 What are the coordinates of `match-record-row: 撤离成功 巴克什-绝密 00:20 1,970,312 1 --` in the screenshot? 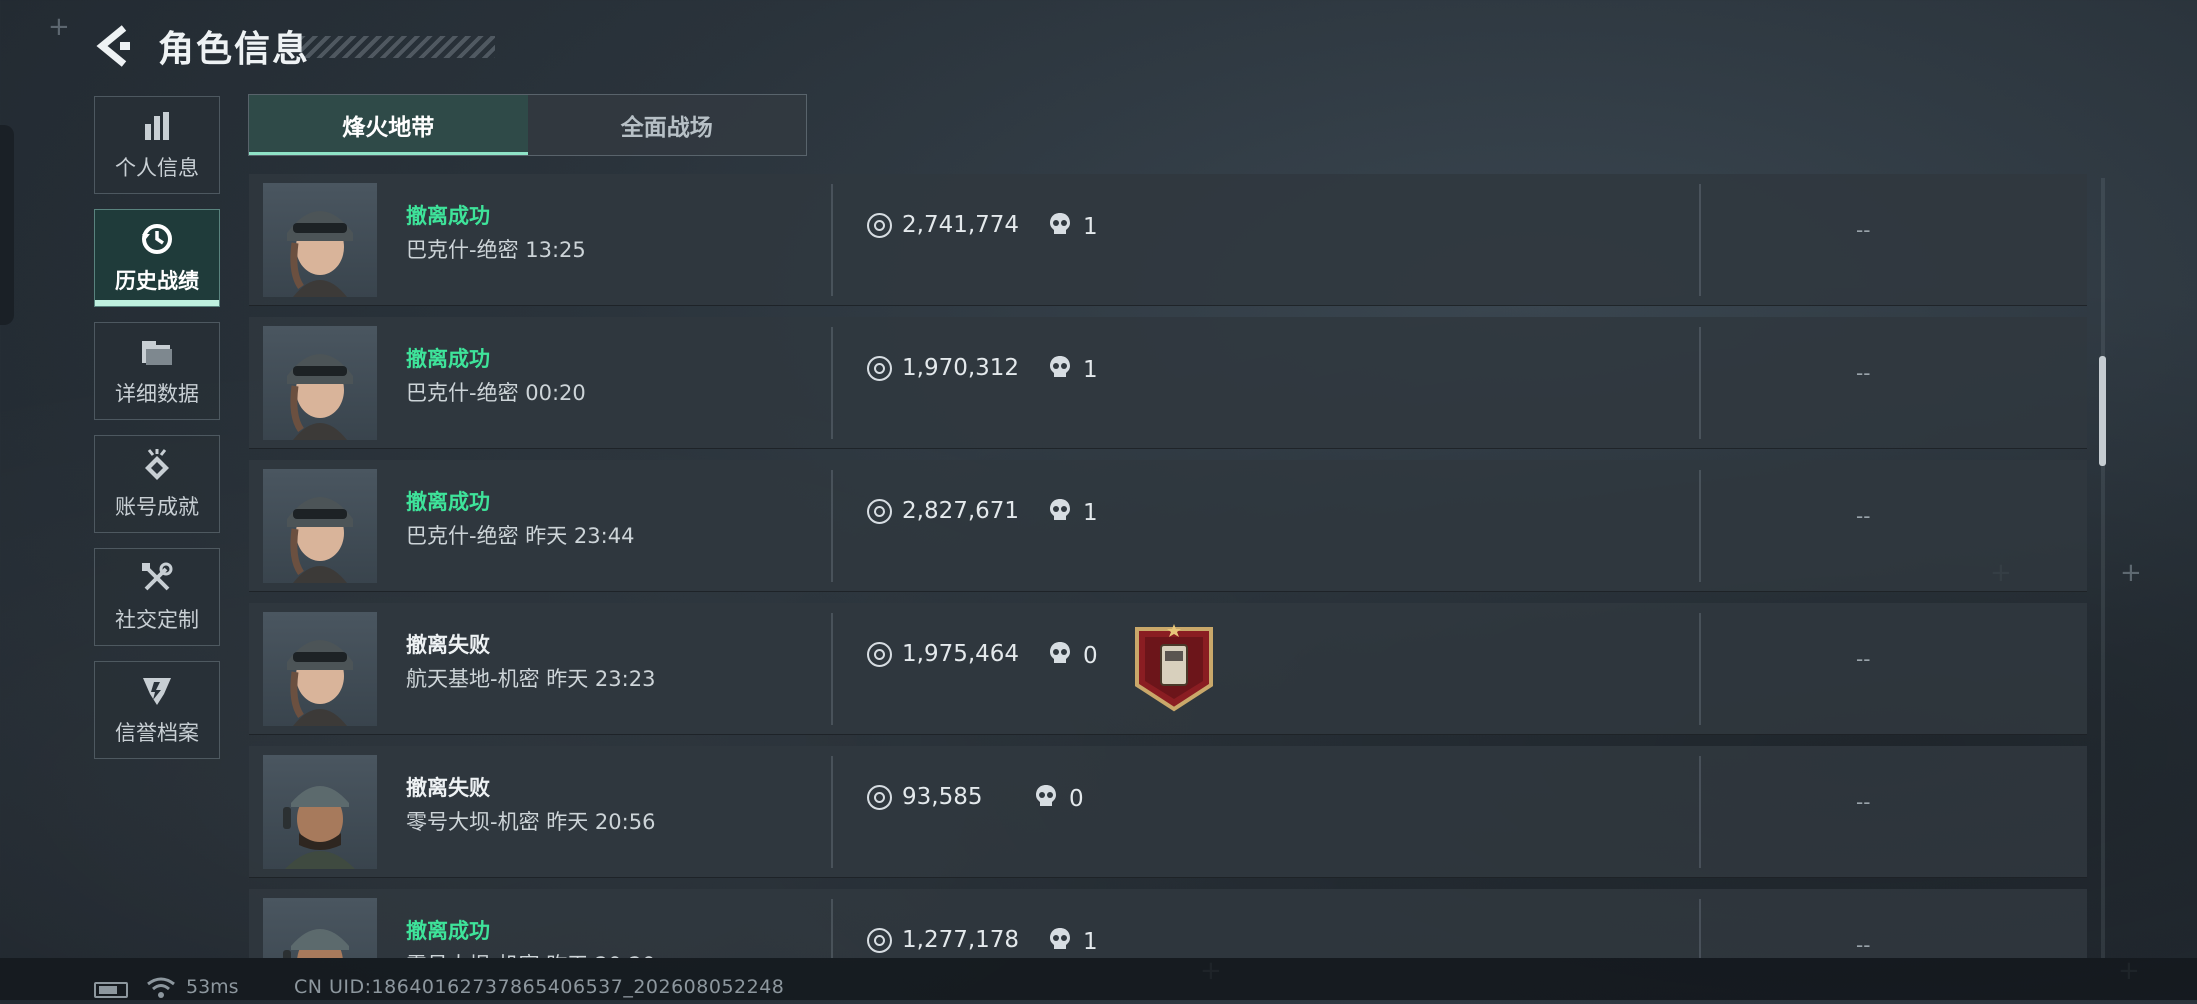 It's located at (1168, 383).